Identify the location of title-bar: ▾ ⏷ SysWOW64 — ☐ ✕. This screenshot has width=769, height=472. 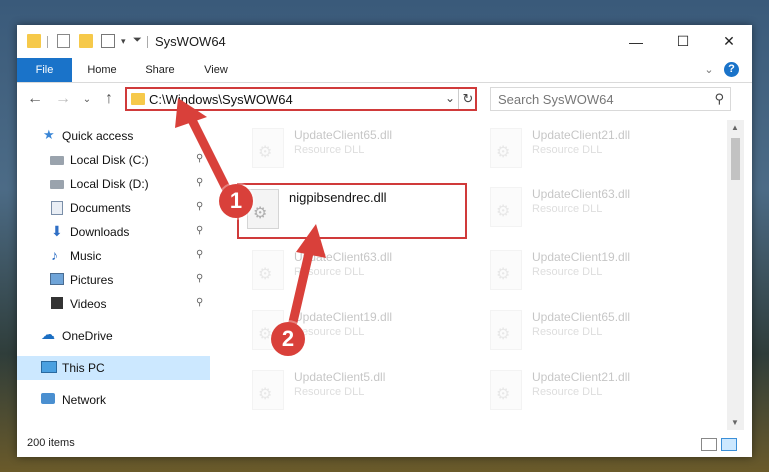
(384, 41).